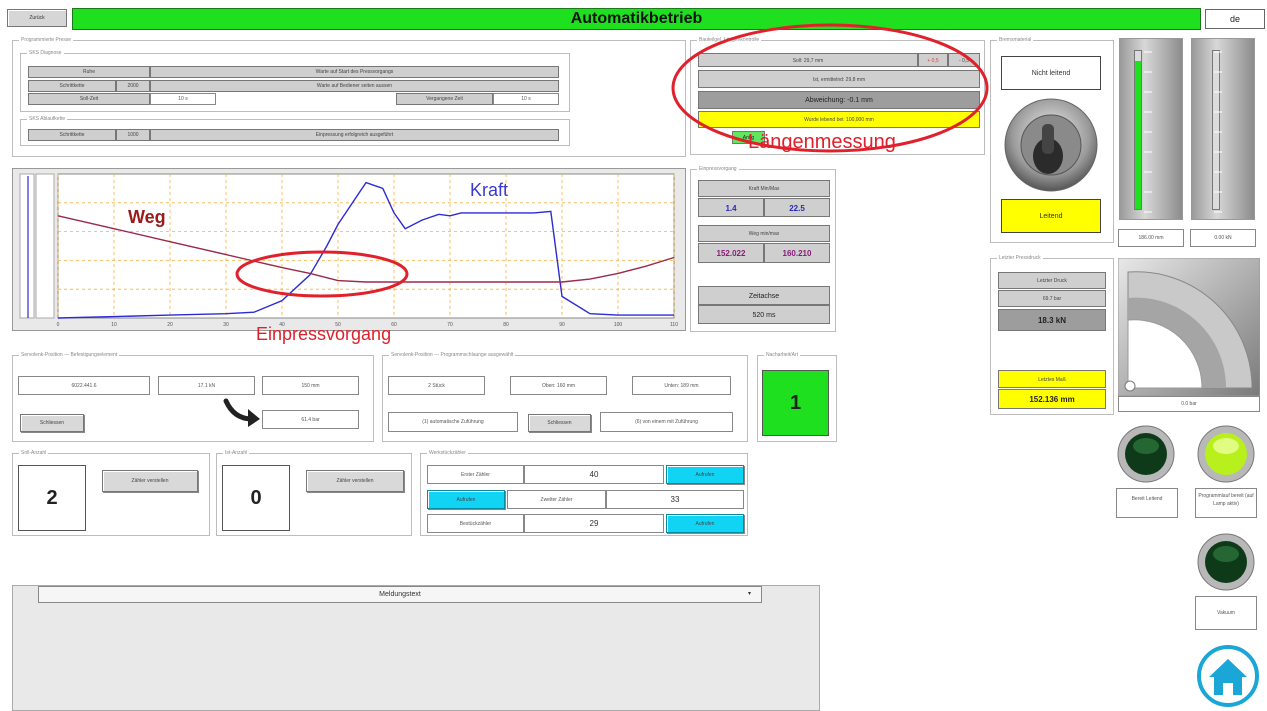 The image size is (1267, 711). Describe the element at coordinates (89, 99) in the screenshot. I see `diag-label-3: Soll-Zeit` at that location.